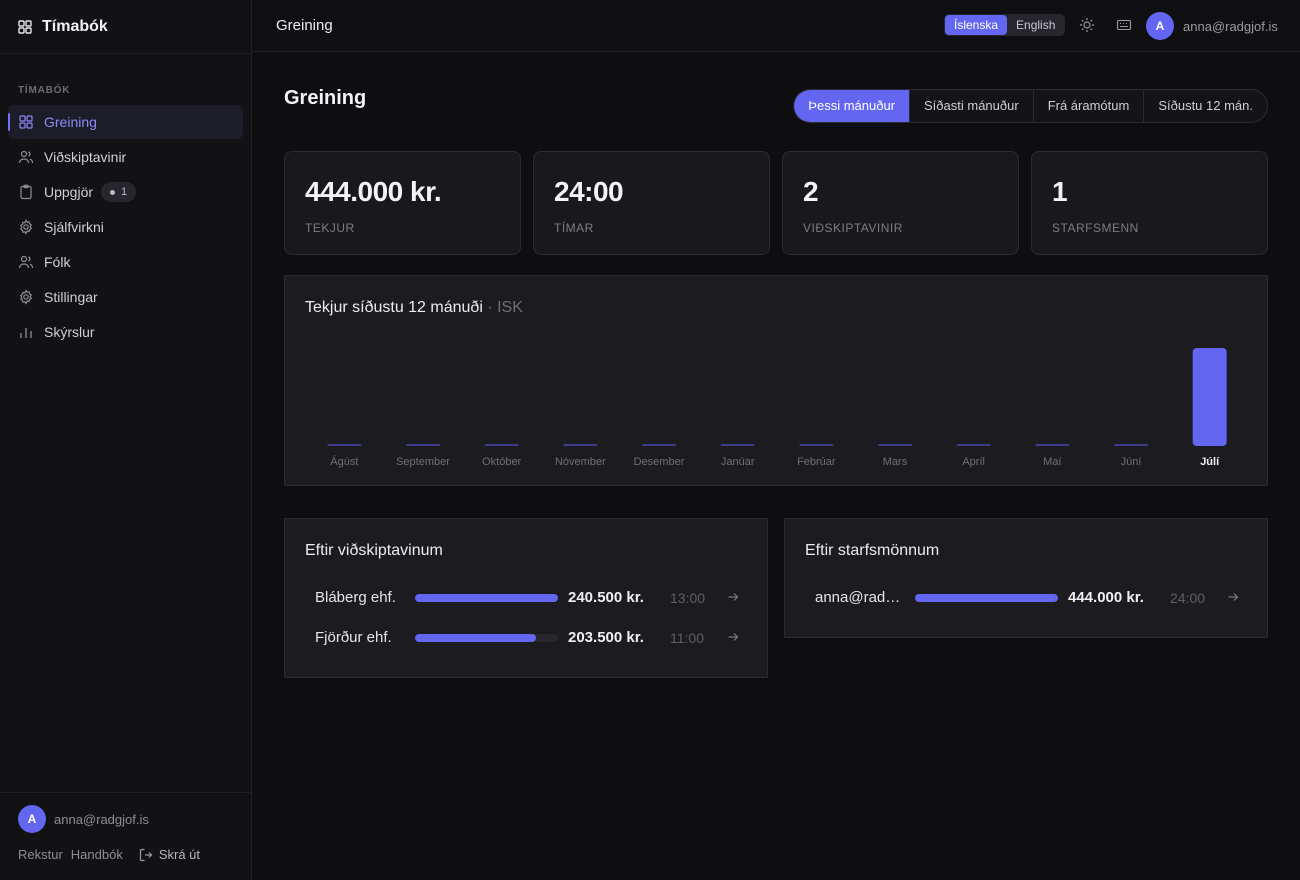 The image size is (1300, 880). I want to click on range-last-month: Síðasti mánuður, so click(971, 106).